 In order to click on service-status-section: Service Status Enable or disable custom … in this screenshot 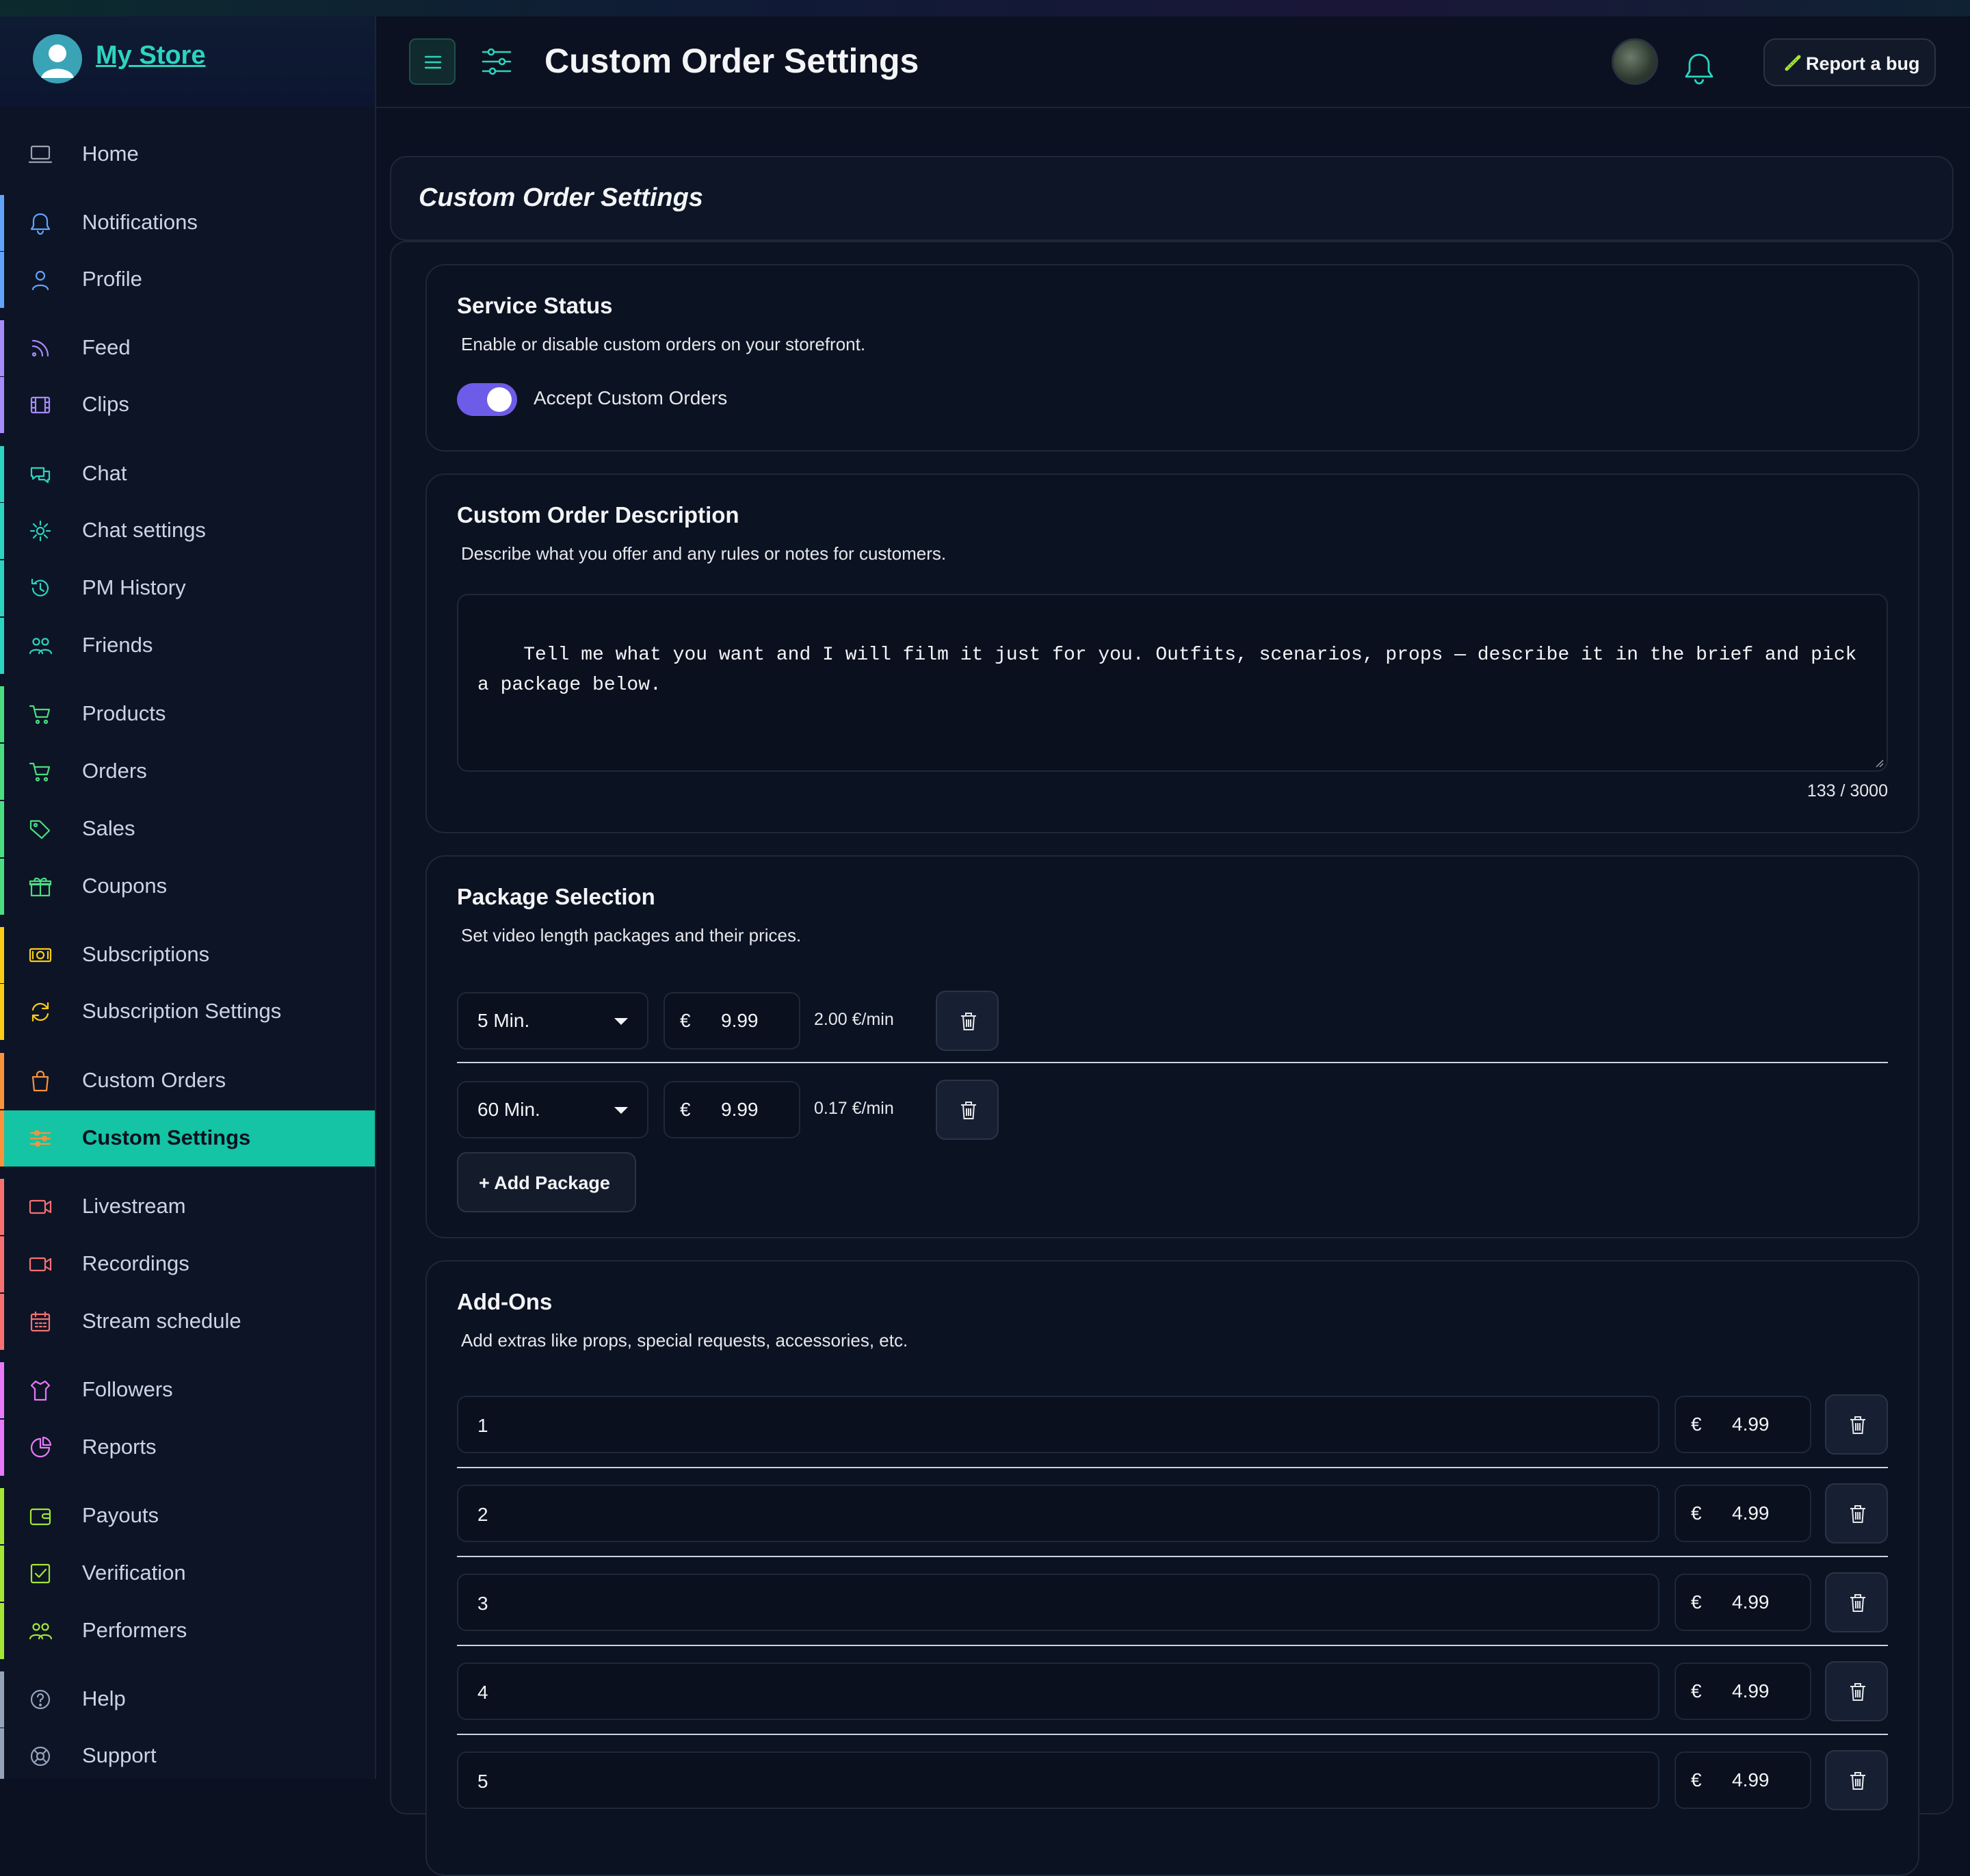, I will do `click(1172, 358)`.